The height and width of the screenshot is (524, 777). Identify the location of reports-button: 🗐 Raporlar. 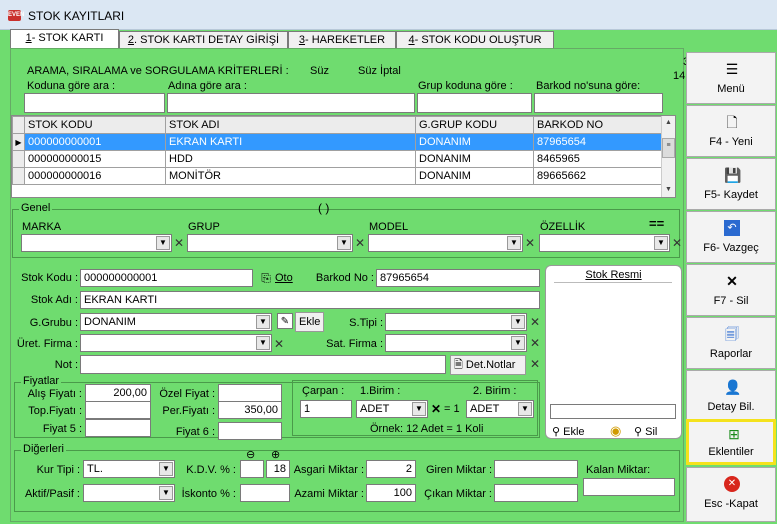
(731, 343).